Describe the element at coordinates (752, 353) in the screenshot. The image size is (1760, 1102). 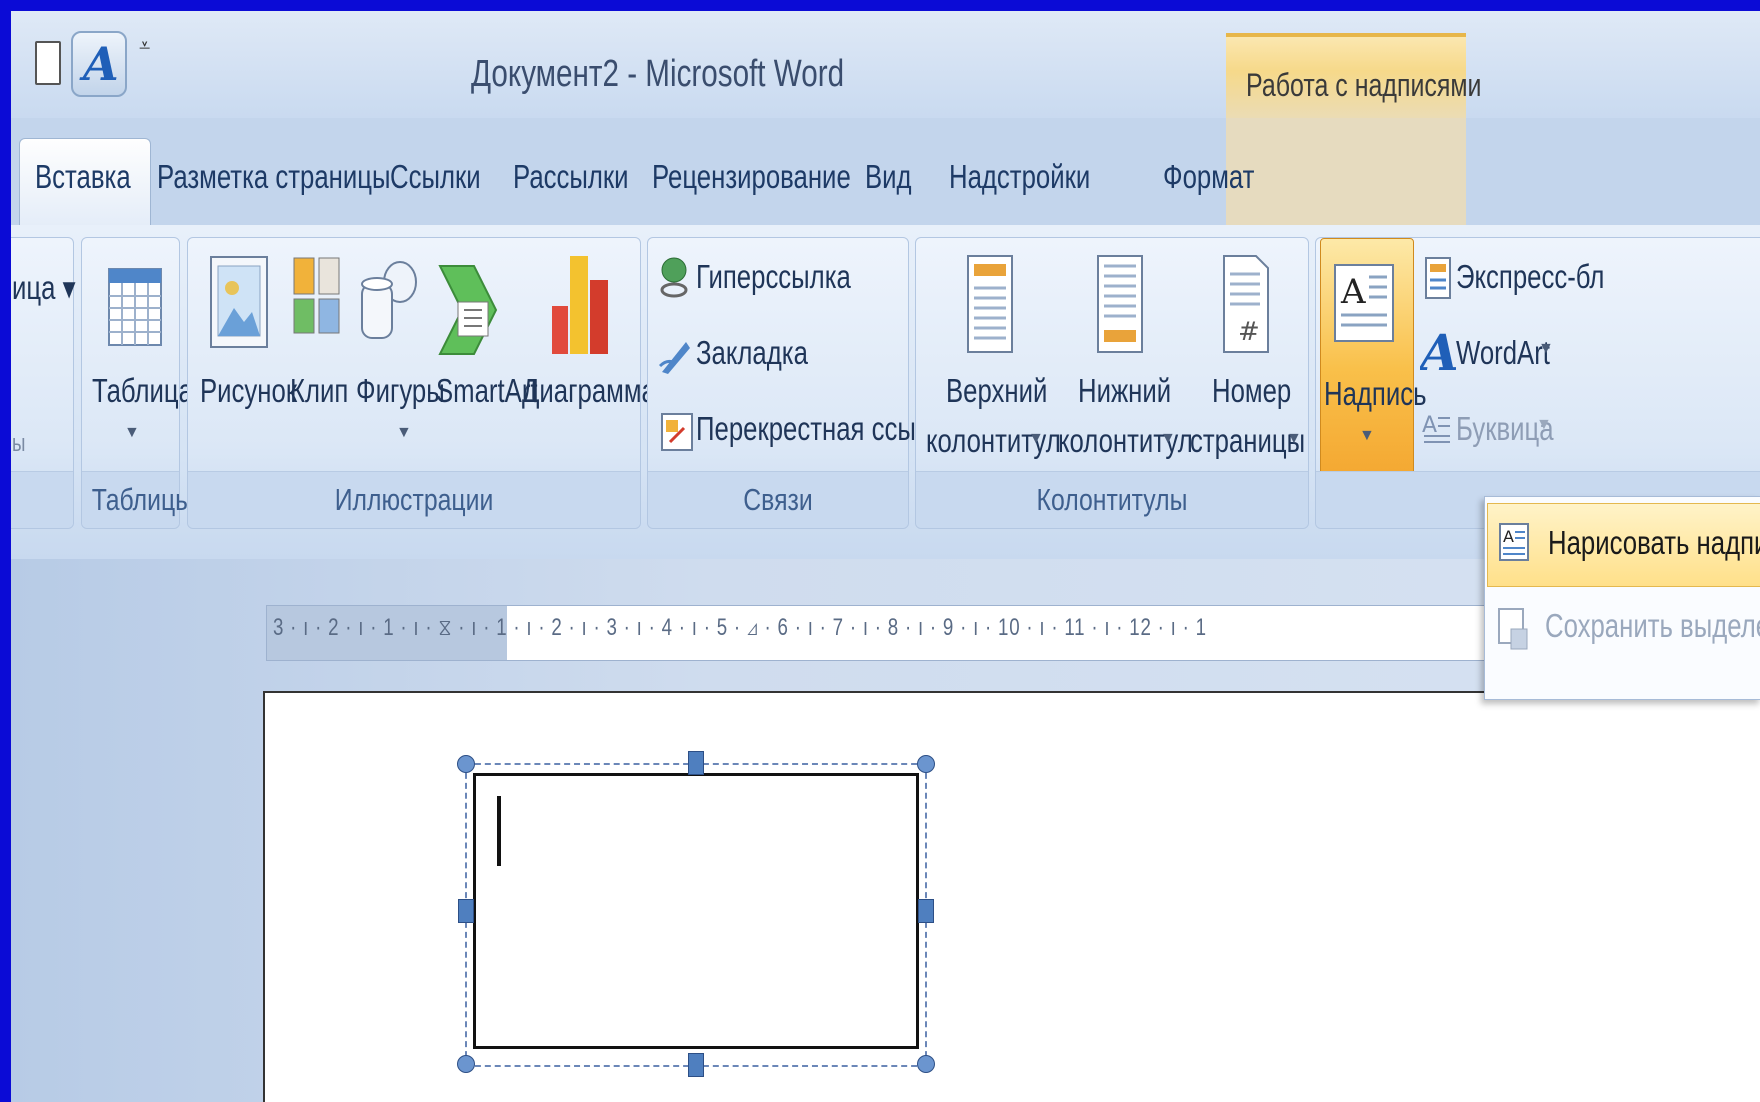
I see `bookmark-button: Закладка` at that location.